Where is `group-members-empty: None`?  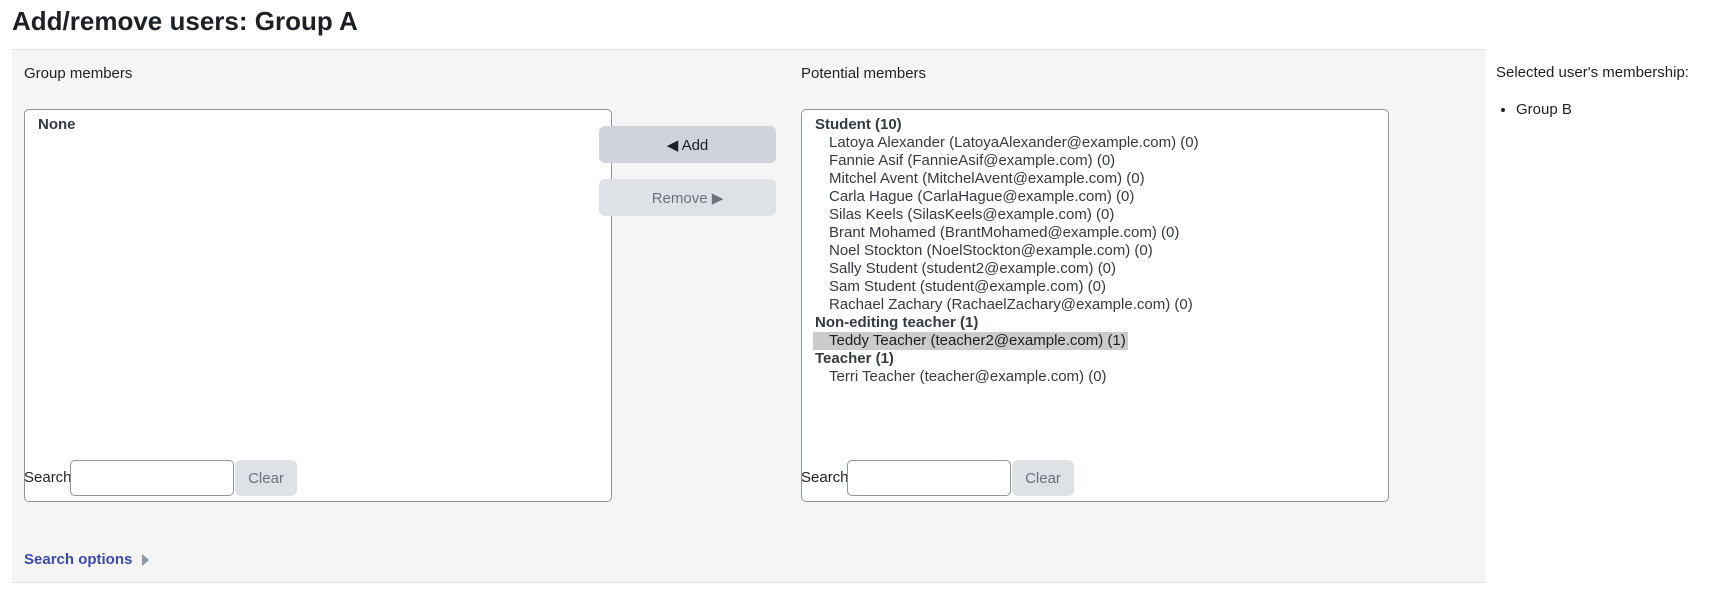 group-members-empty: None is located at coordinates (57, 124).